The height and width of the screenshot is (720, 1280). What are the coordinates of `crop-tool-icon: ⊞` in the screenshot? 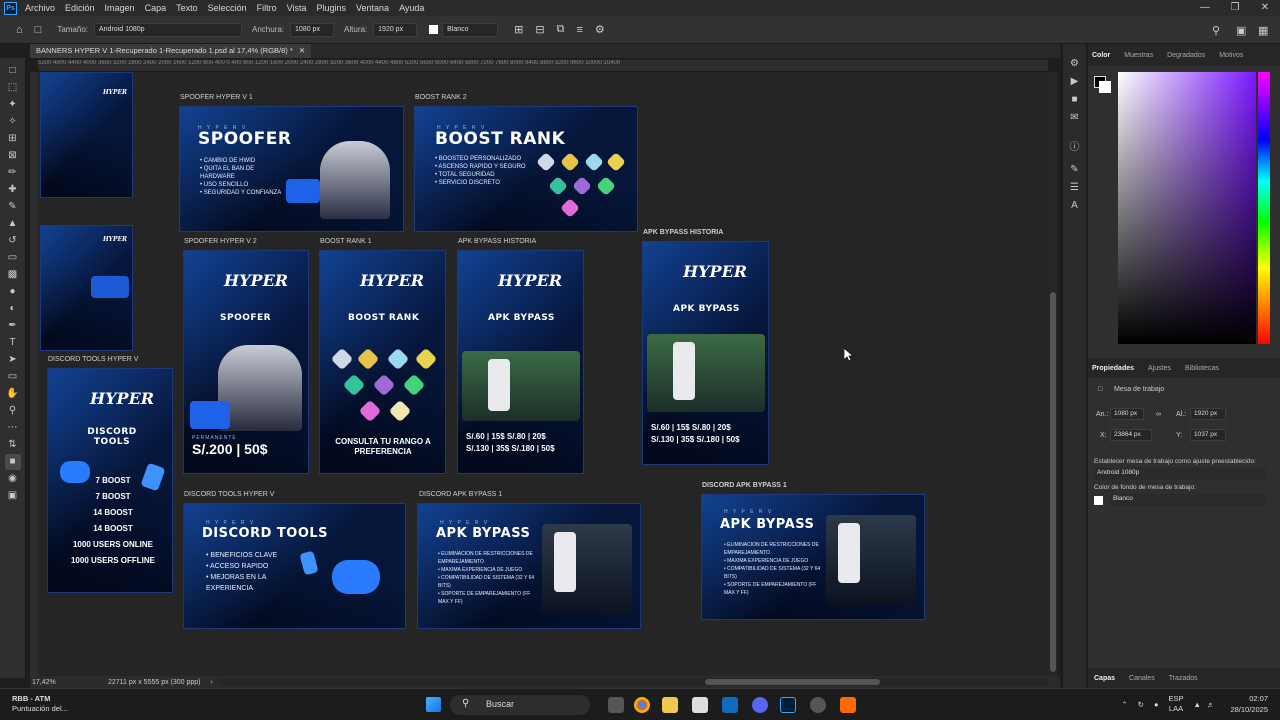 It's located at (13, 139).